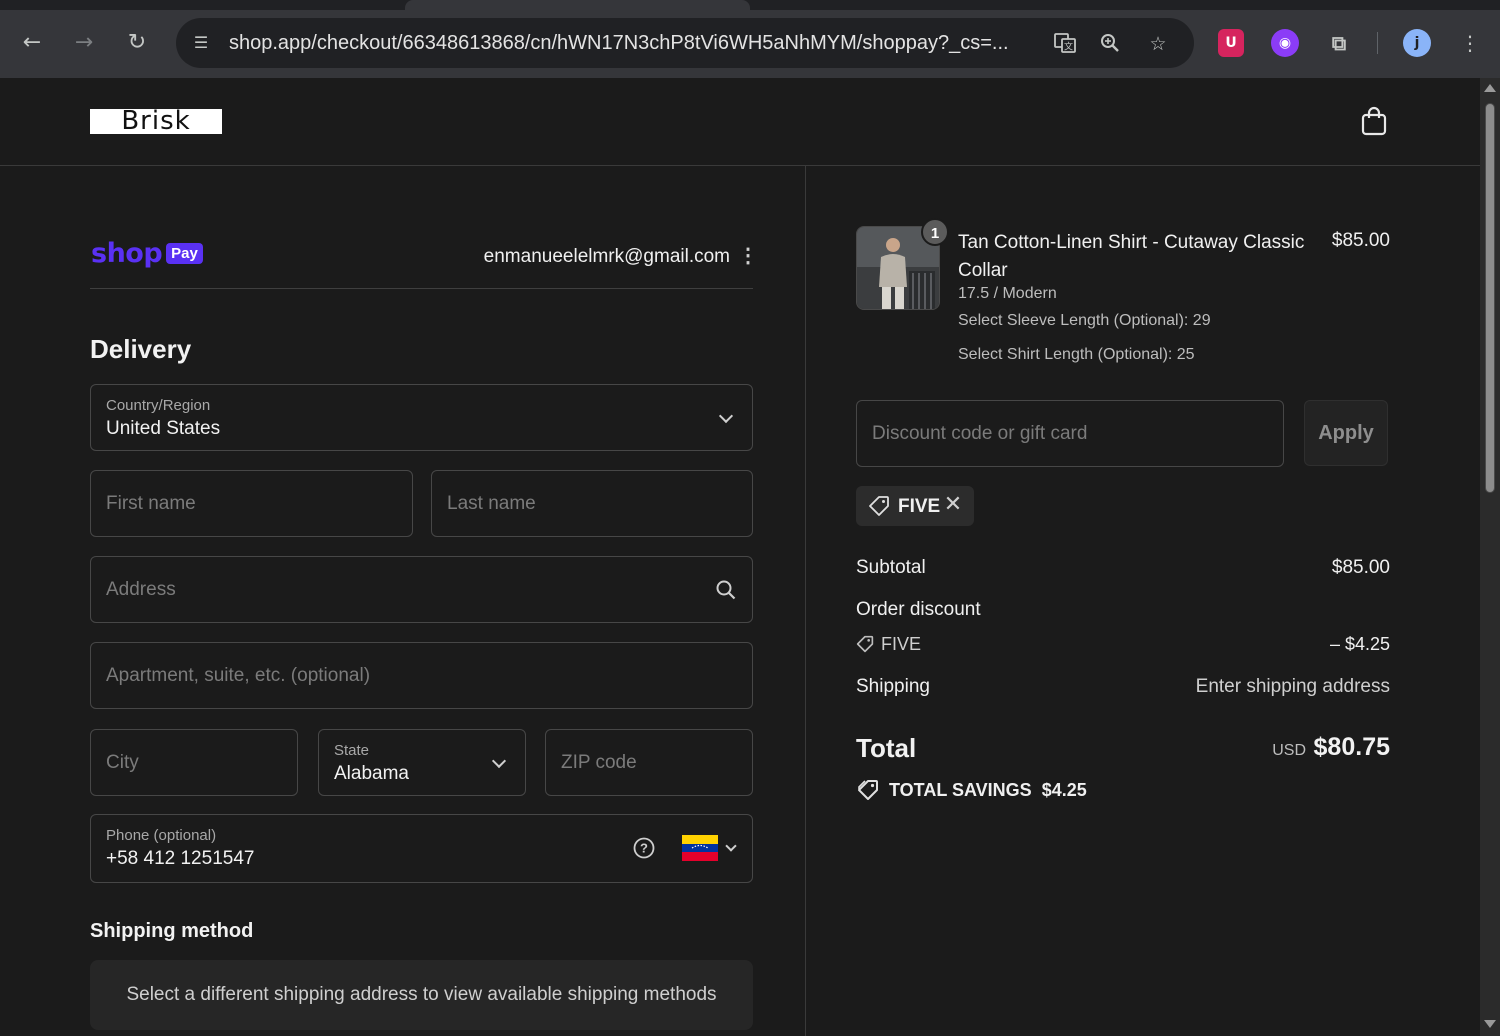 This screenshot has height=1036, width=1500. I want to click on tab-strip, so click(750, 5).